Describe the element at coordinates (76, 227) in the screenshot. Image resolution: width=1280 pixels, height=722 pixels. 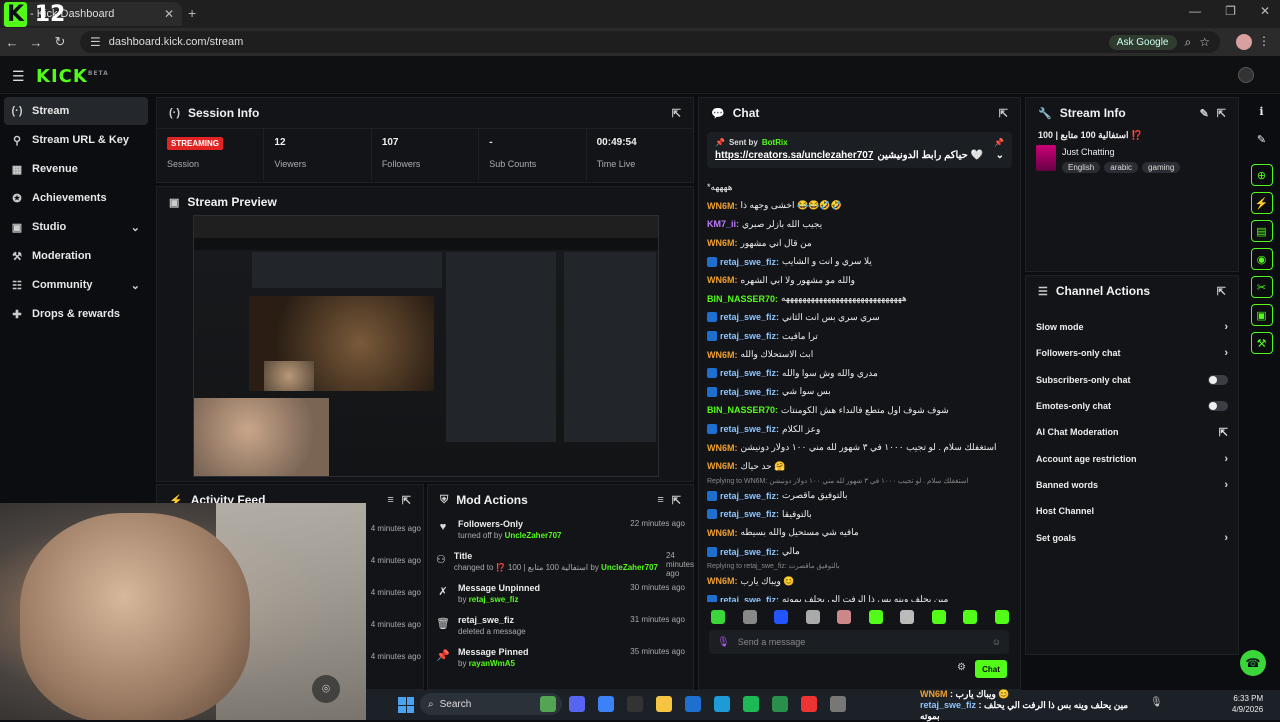
I see `sidebar-item-studio: ▣ Studio ⌄` at that location.